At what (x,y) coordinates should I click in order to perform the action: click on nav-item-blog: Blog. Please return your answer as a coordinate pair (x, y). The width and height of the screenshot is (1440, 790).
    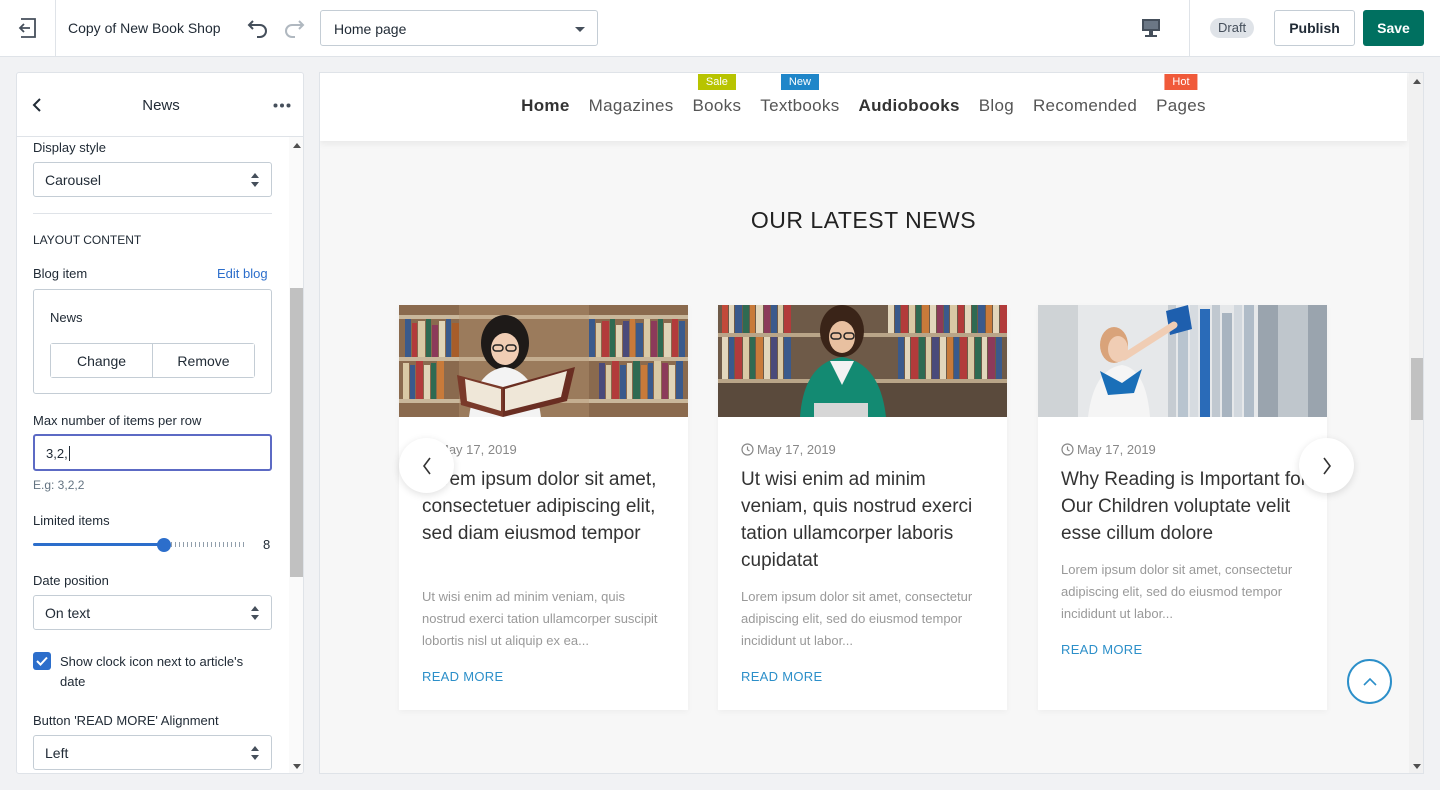
    Looking at the image, I should click on (996, 106).